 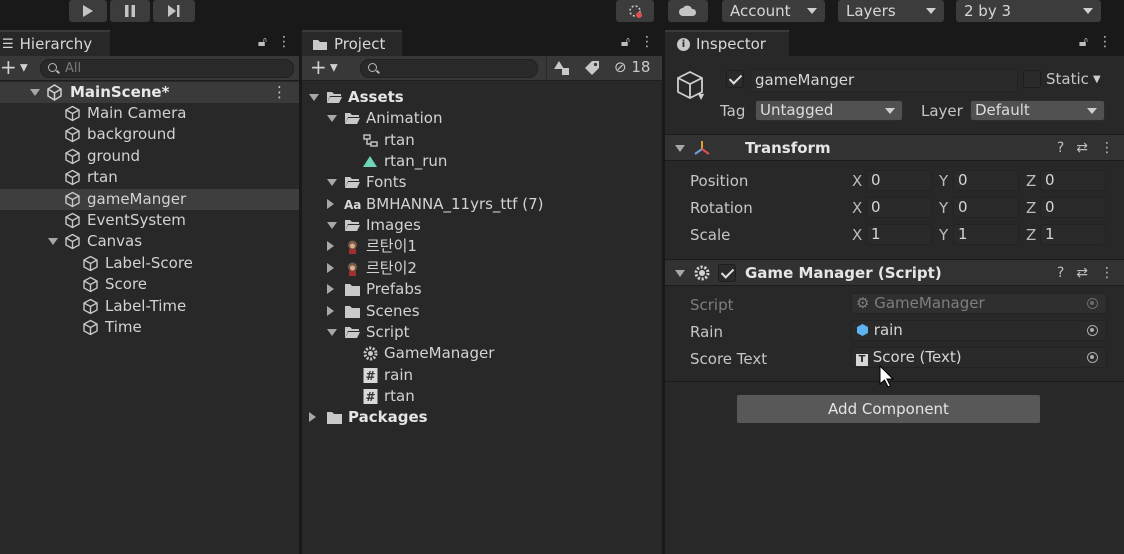 I want to click on static-label: Static, so click(x=1067, y=79).